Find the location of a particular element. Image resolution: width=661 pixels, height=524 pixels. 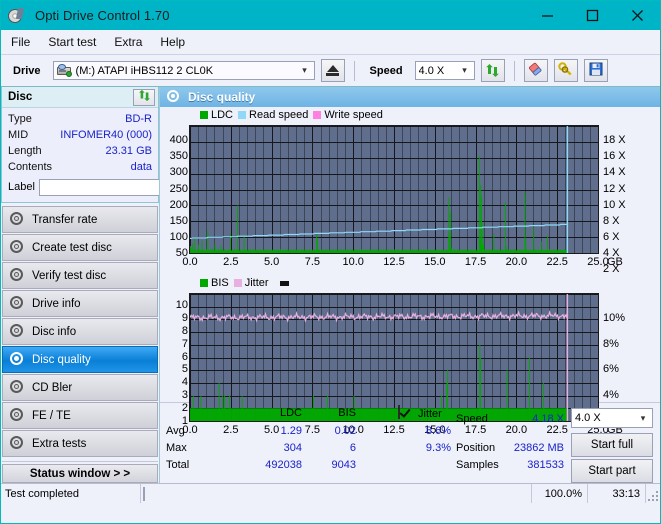

axis-tick-label: 15.0 is located at coordinates (435, 262).